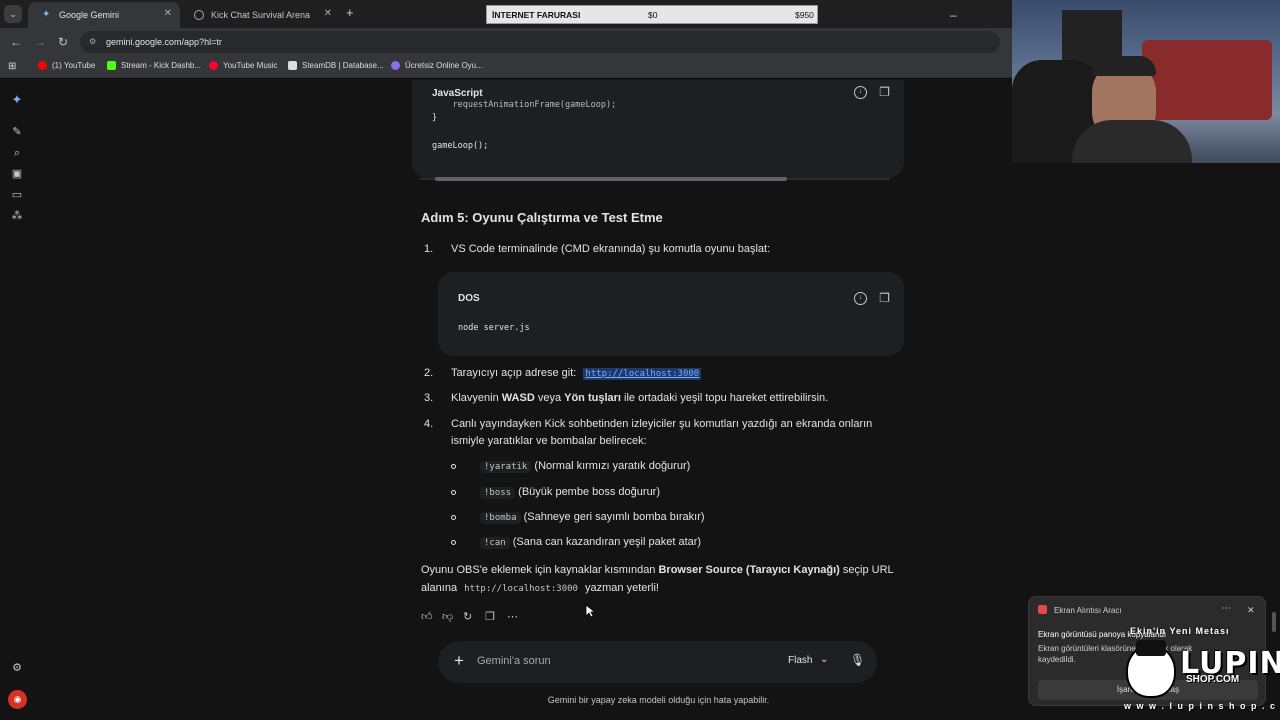 The width and height of the screenshot is (1280, 720). Describe the element at coordinates (498, 493) in the screenshot. I see `command-code: !boss` at that location.